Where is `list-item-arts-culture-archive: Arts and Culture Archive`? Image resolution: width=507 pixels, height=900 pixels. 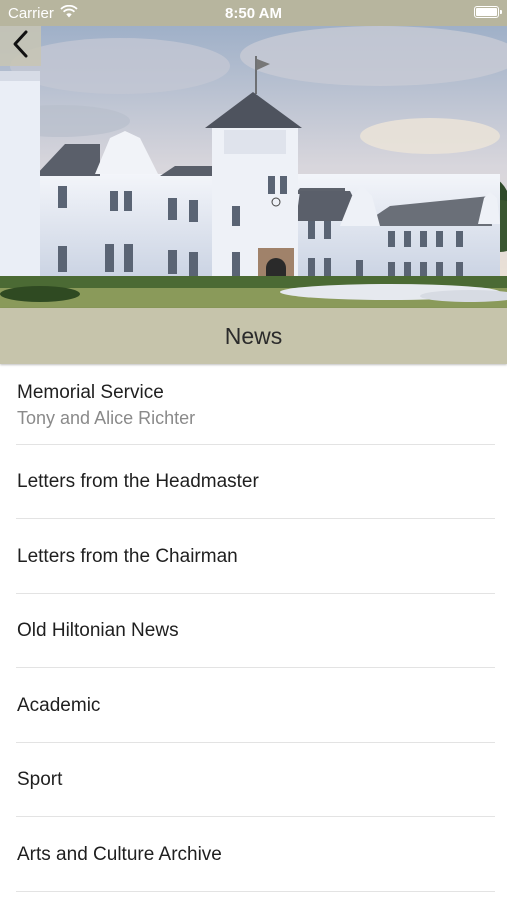
list-item-arts-culture-archive: Arts and Culture Archive is located at coordinates (253, 854).